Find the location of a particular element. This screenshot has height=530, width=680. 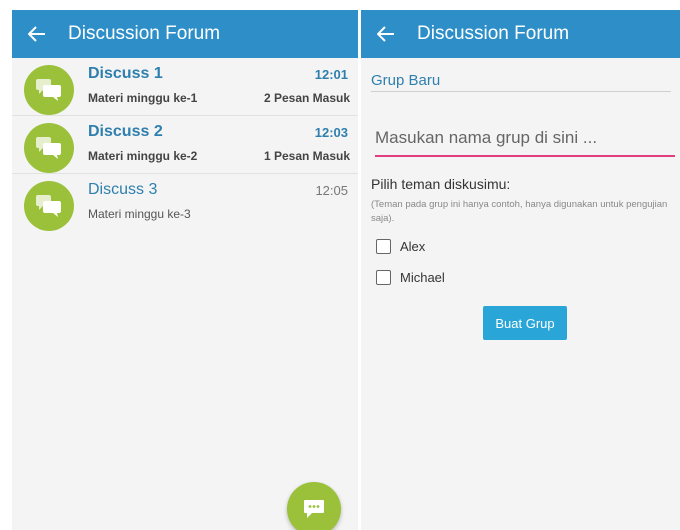

thread-title: Discuss 2 is located at coordinates (125, 131).